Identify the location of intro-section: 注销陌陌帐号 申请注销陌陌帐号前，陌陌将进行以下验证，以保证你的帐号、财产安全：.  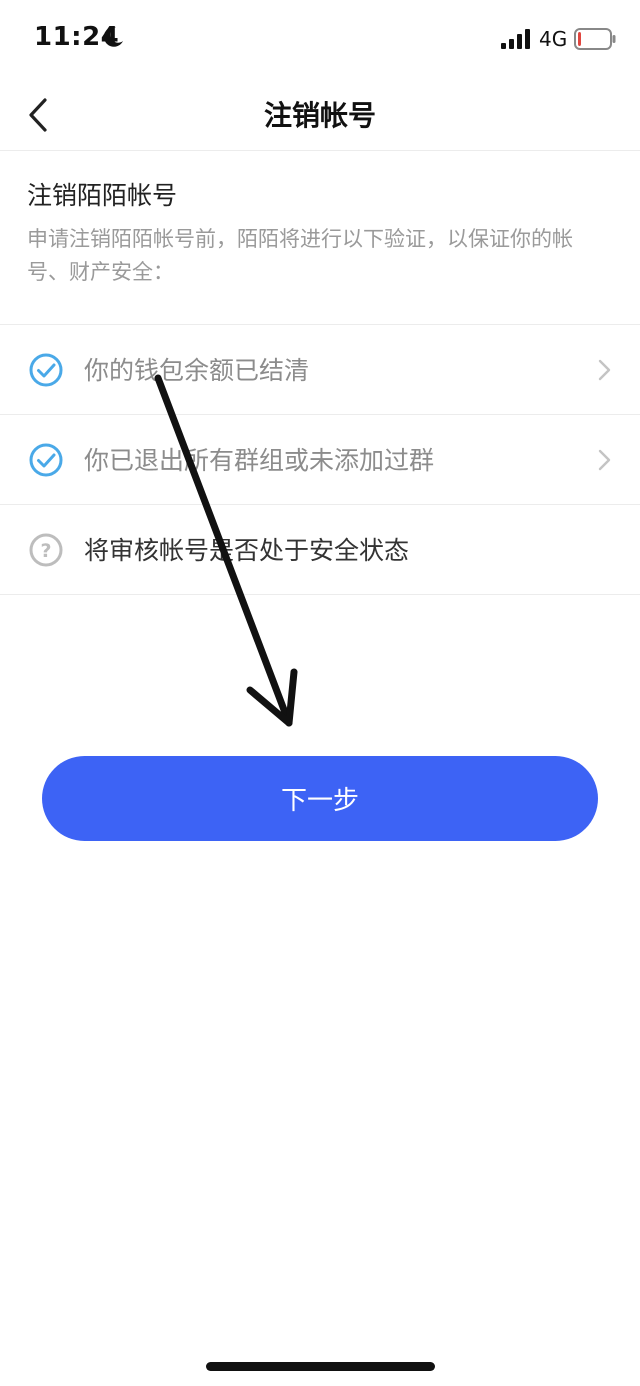
(320, 238).